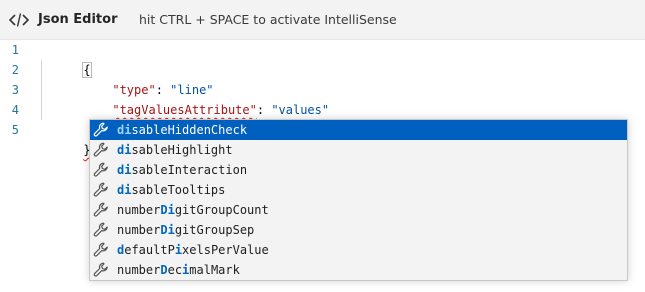 The image size is (645, 292). Describe the element at coordinates (66, 59) in the screenshot. I see `code-line-1: {` at that location.